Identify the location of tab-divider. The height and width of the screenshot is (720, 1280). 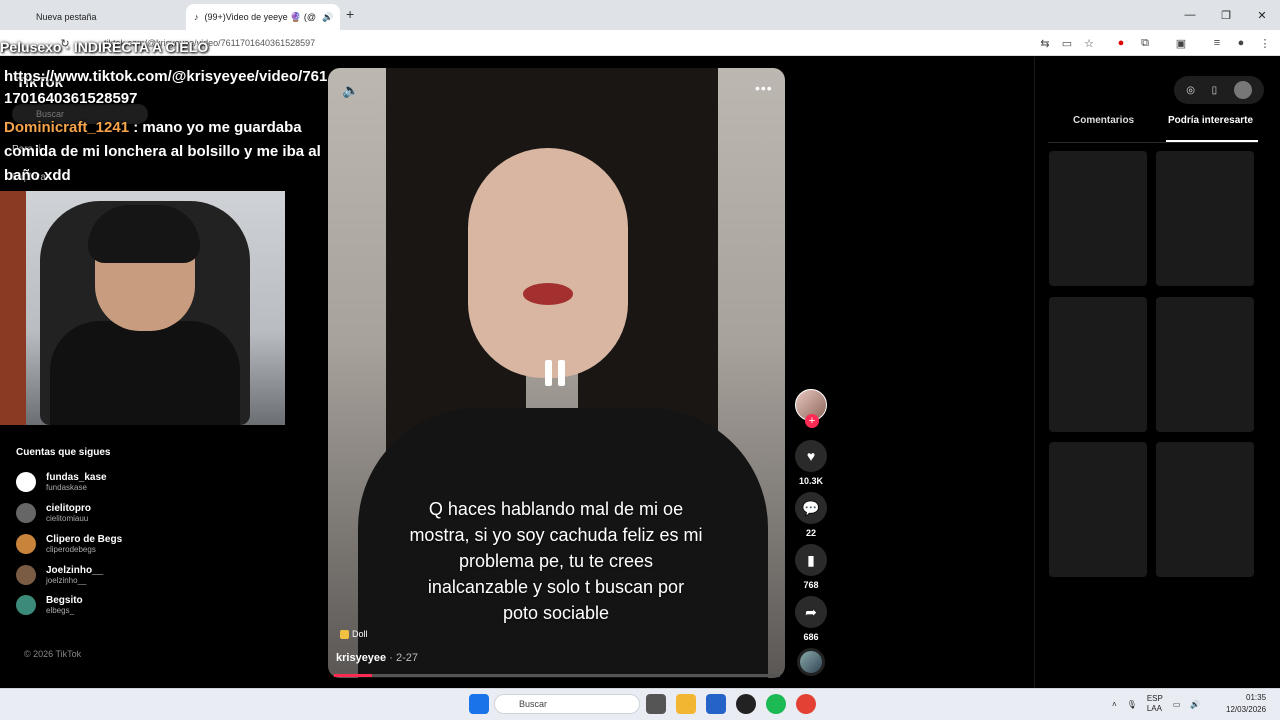
(1153, 142).